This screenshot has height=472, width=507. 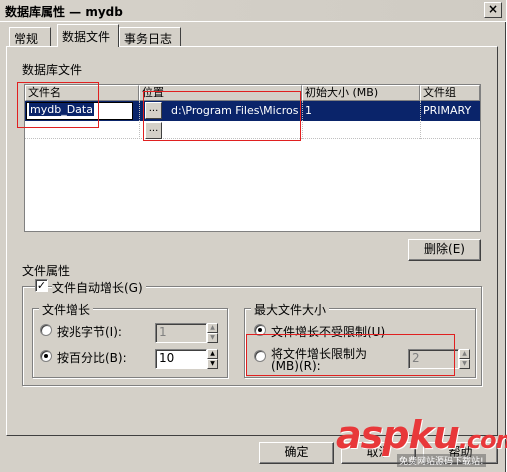 What do you see at coordinates (398, 435) in the screenshot?
I see `watermark-text: aspku` at bounding box center [398, 435].